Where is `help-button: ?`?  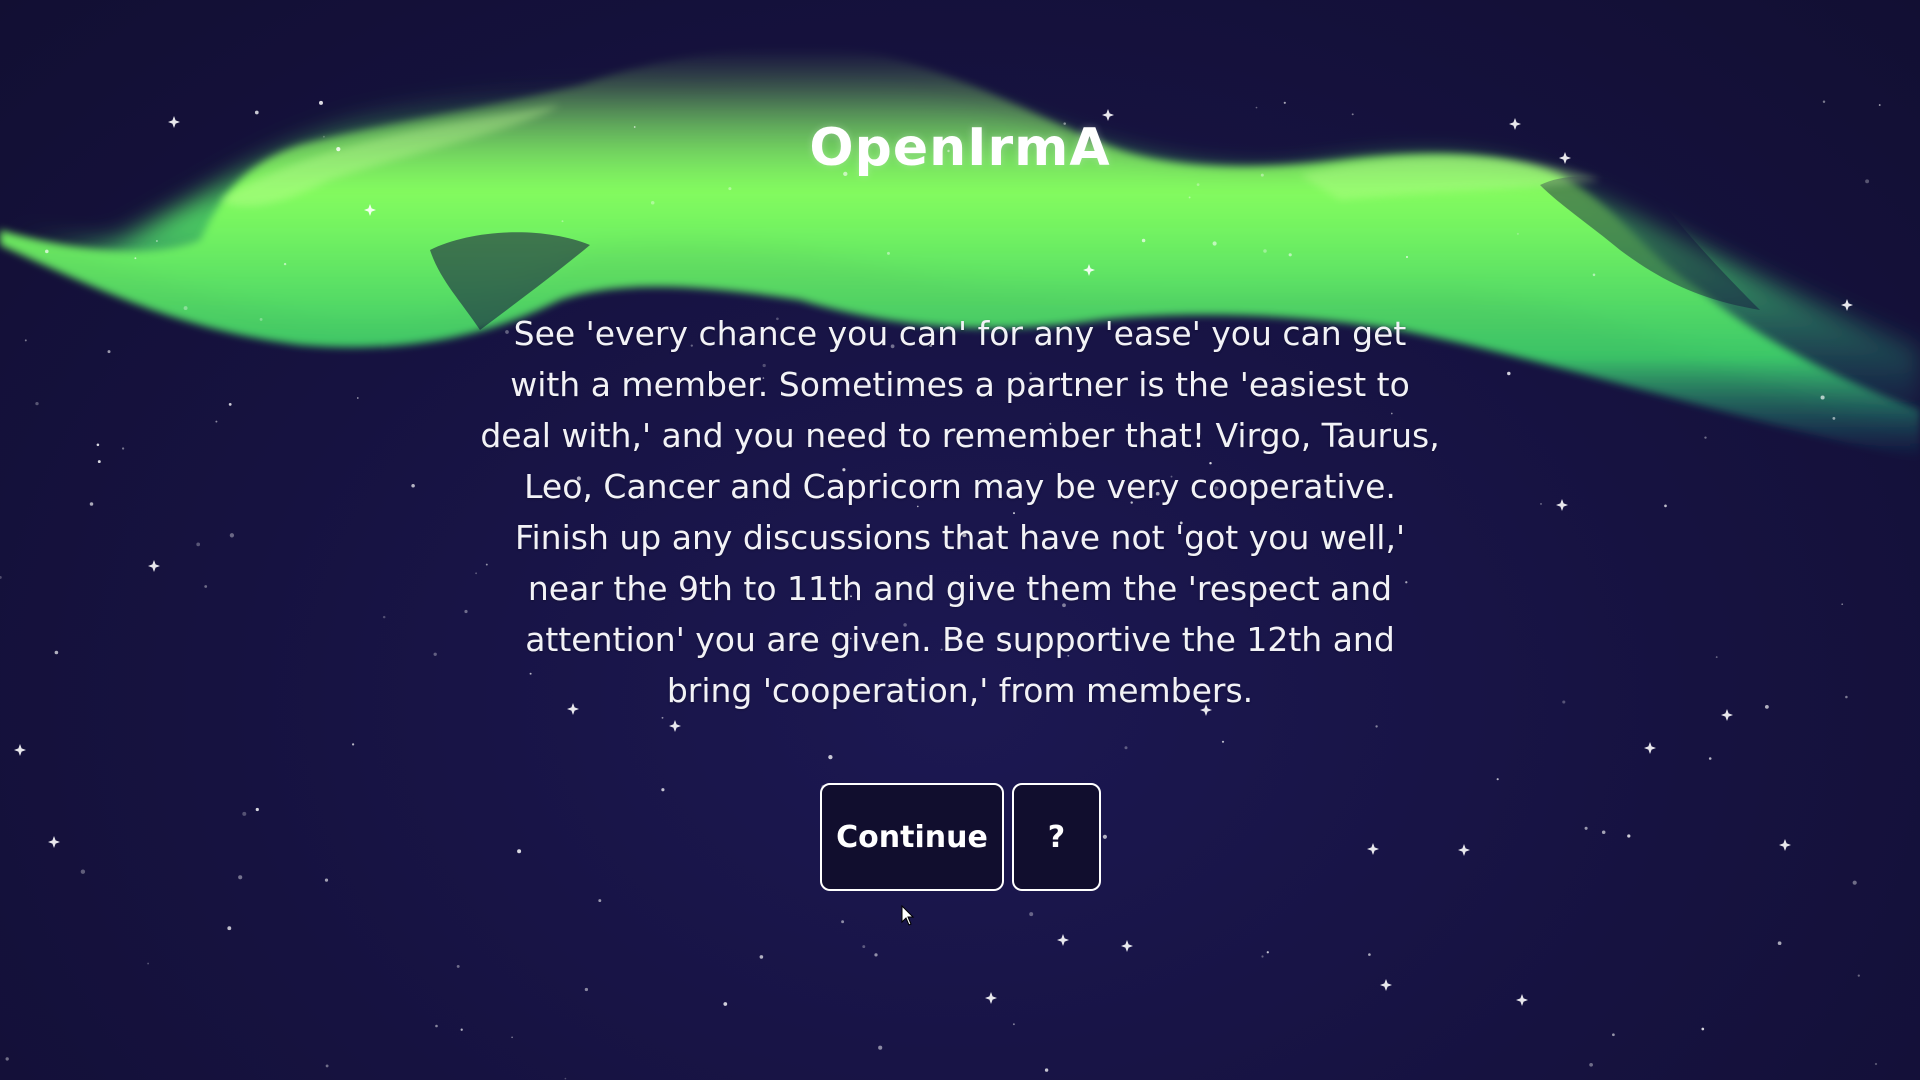 help-button: ? is located at coordinates (1056, 837).